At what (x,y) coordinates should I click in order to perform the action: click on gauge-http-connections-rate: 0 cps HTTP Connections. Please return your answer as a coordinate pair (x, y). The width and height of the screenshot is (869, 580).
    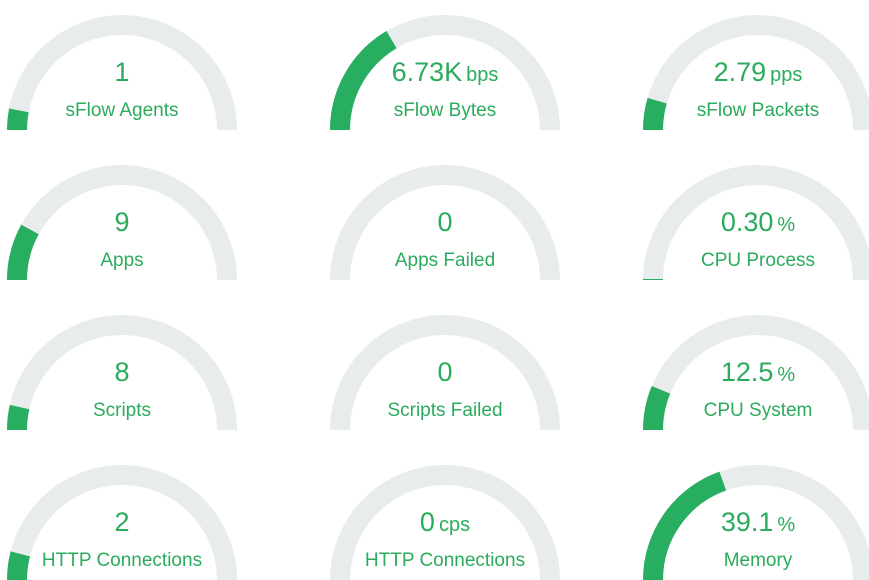
    Looking at the image, I should click on (445, 515).